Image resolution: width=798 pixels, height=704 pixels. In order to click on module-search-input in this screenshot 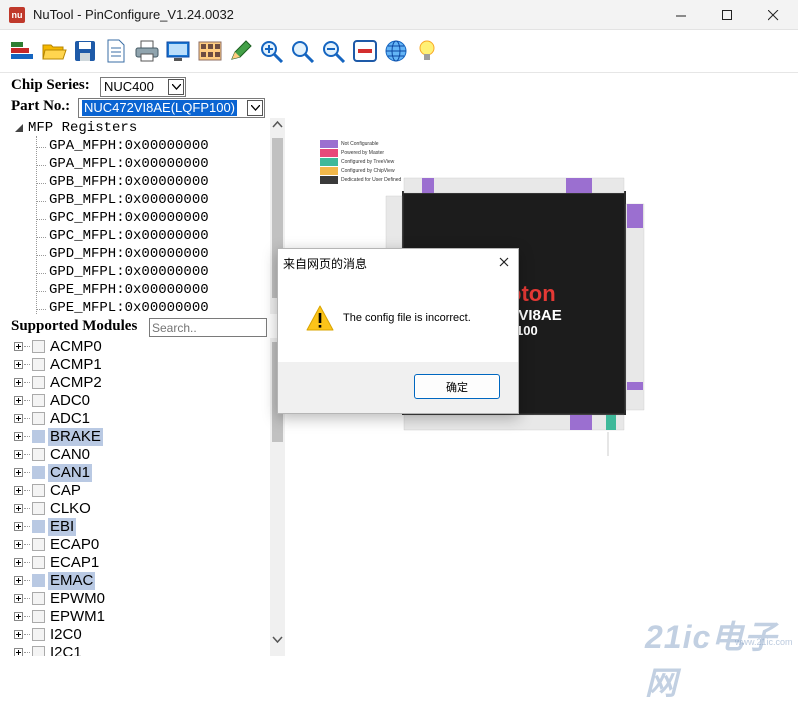, I will do `click(208, 327)`.